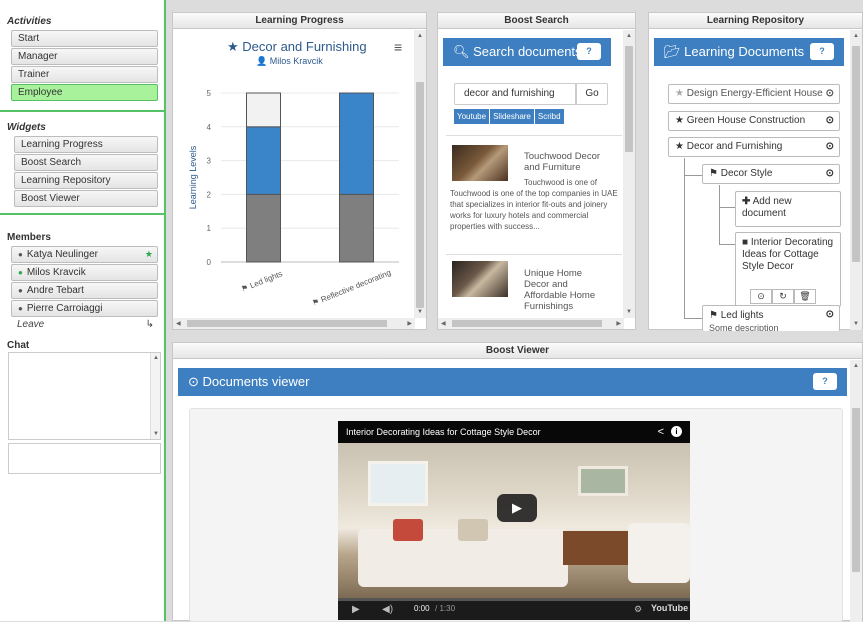 This screenshot has height=622, width=863. I want to click on video-controls: ▶ ◀) 0:00 / 1:30 ⚙ YouTube, so click(514, 609).